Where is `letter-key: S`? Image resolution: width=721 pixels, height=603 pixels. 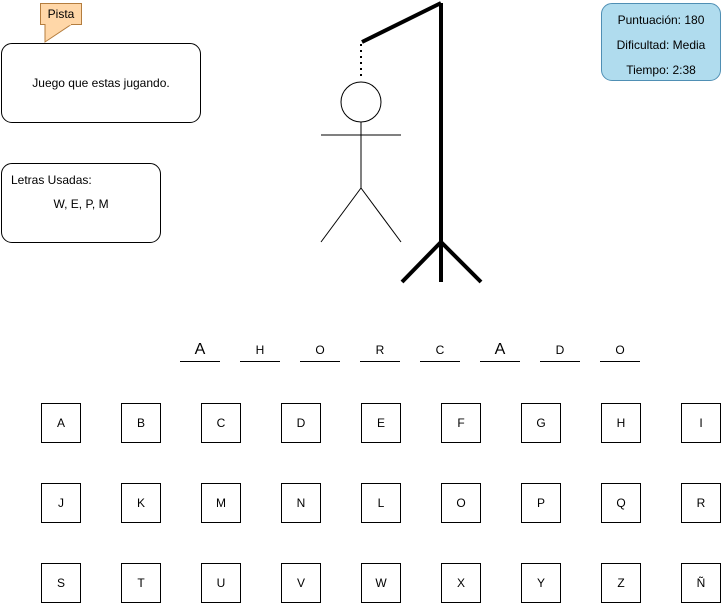
letter-key: S is located at coordinates (61, 583).